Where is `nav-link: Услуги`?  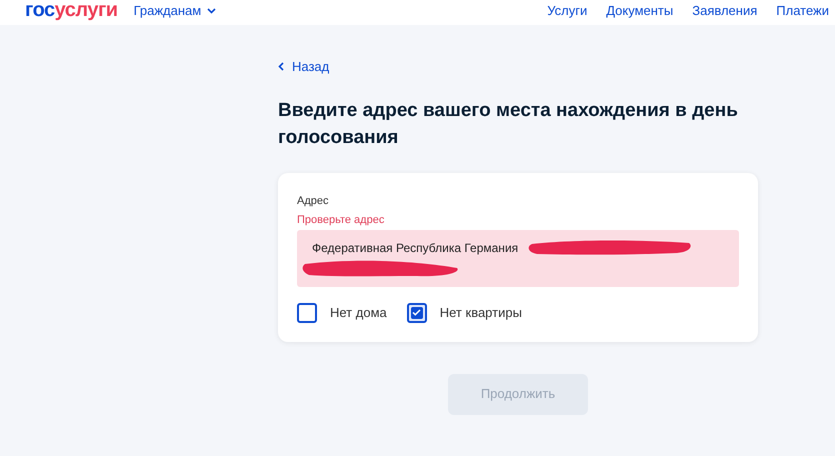 nav-link: Услуги is located at coordinates (567, 10).